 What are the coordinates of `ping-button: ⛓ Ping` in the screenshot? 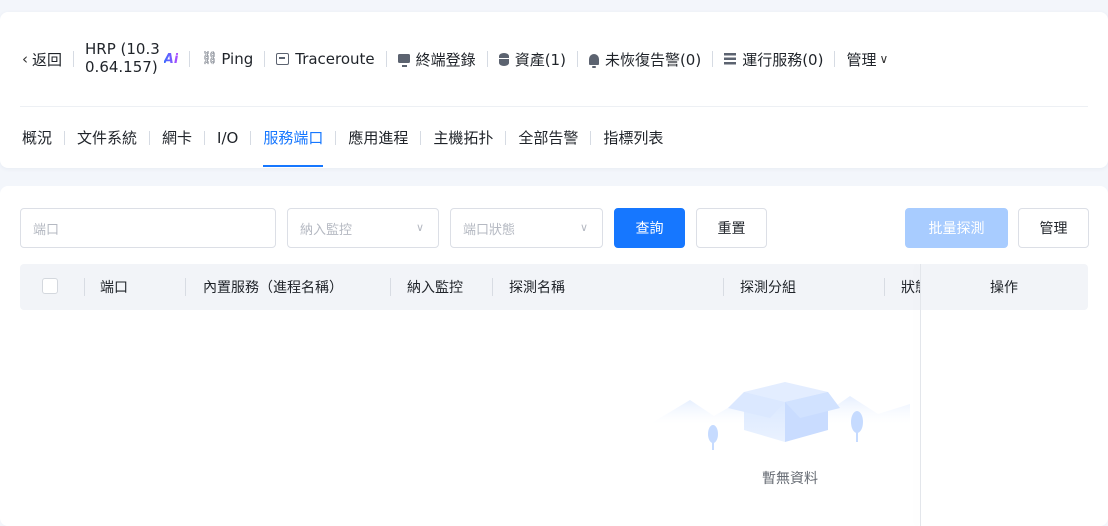 It's located at (227, 59).